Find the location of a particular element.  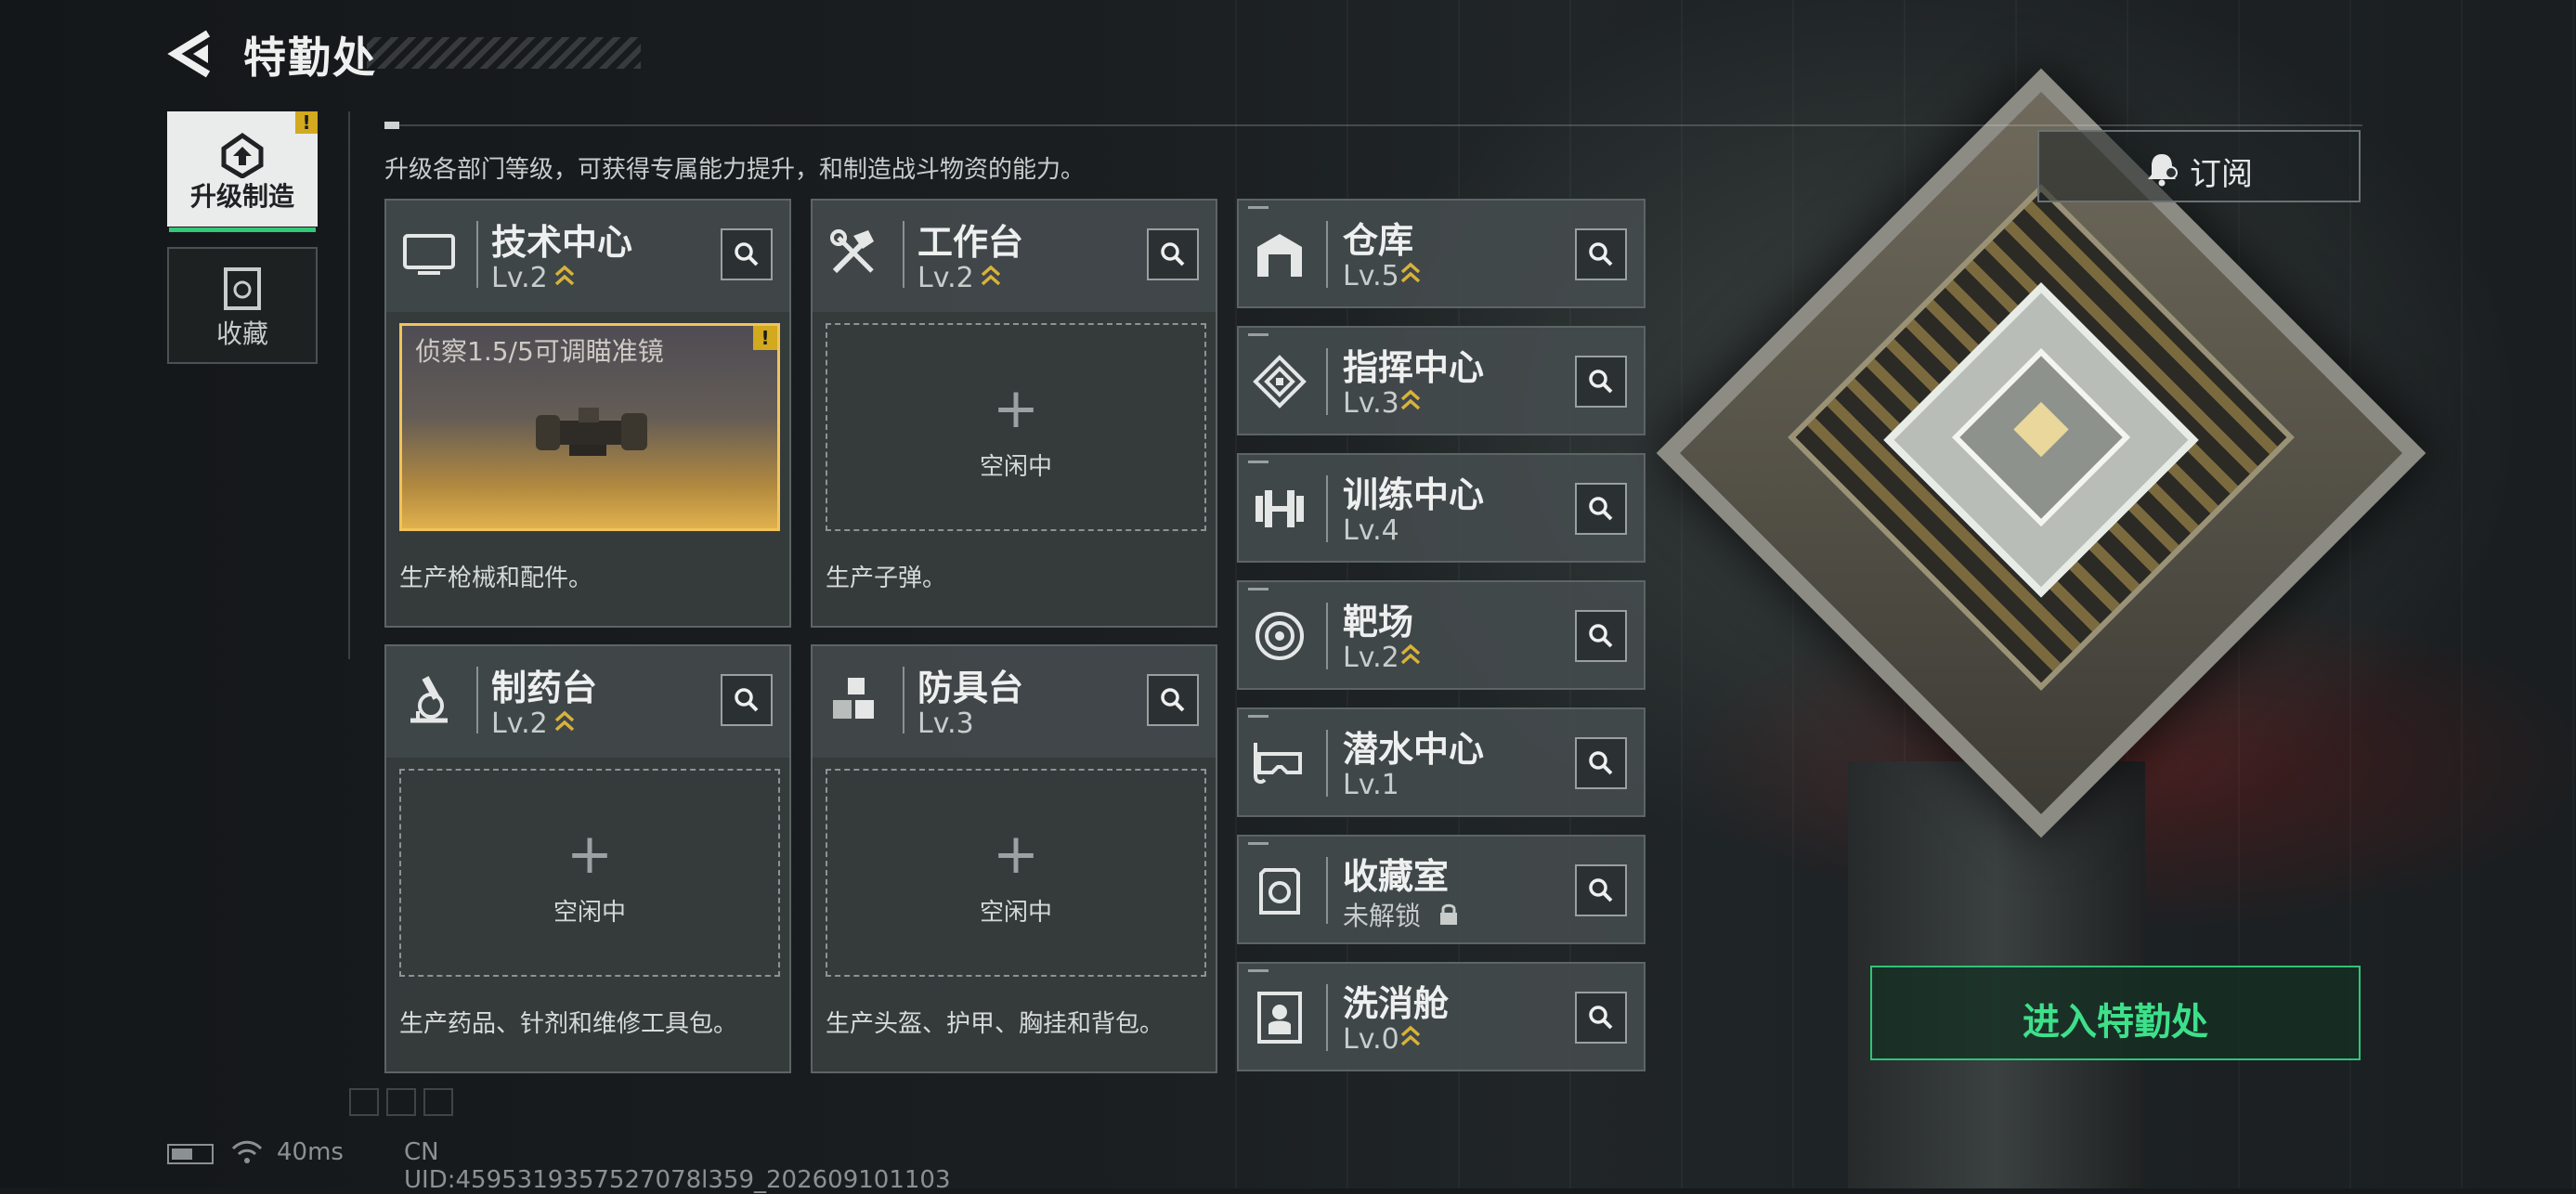

facility-name: 潜水中心 is located at coordinates (1414, 750).